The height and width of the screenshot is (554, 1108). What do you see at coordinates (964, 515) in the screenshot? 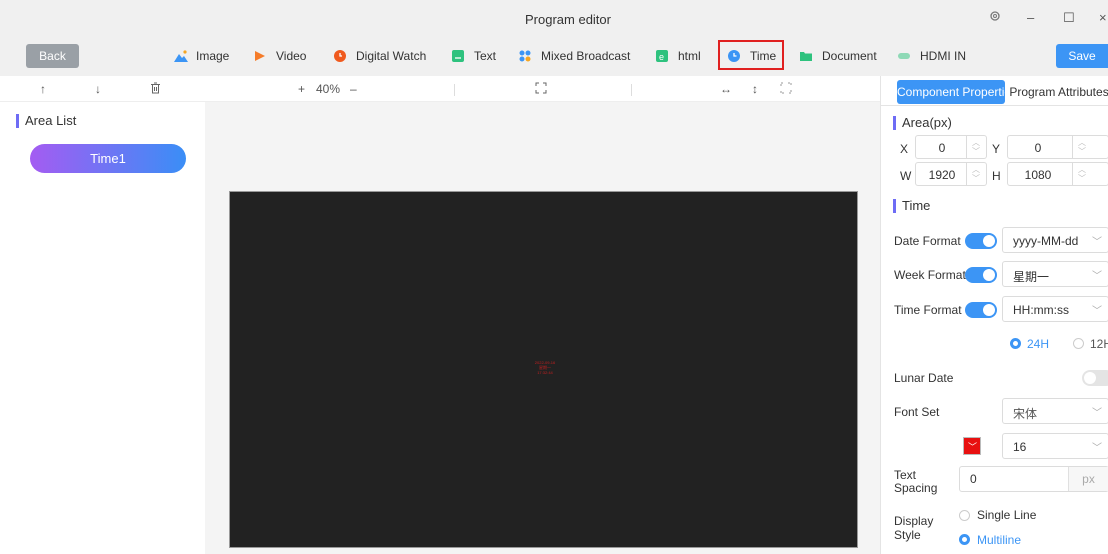
I see `radio-single-line` at bounding box center [964, 515].